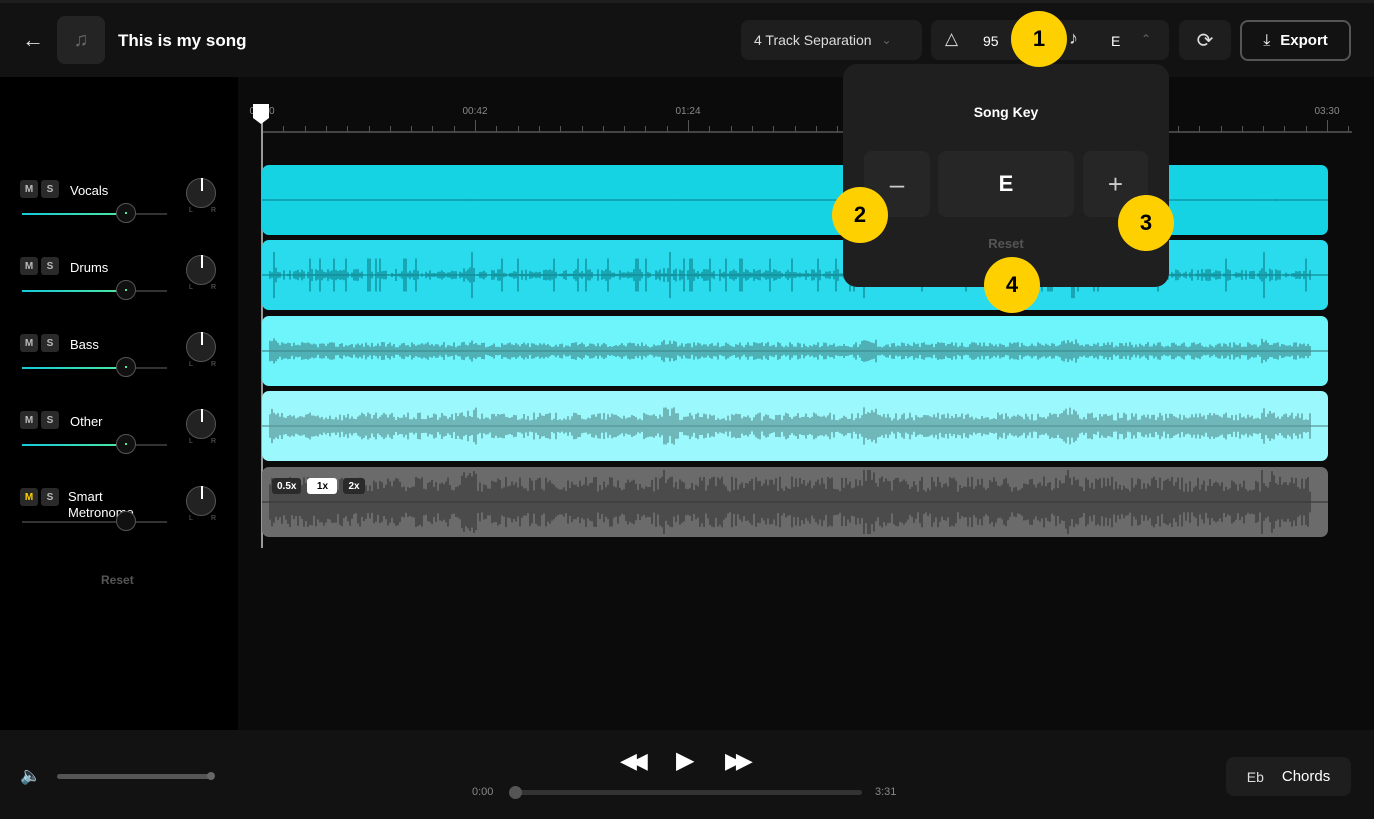 This screenshot has height=819, width=1374. Describe the element at coordinates (86, 421) in the screenshot. I see `track-name: Other` at that location.